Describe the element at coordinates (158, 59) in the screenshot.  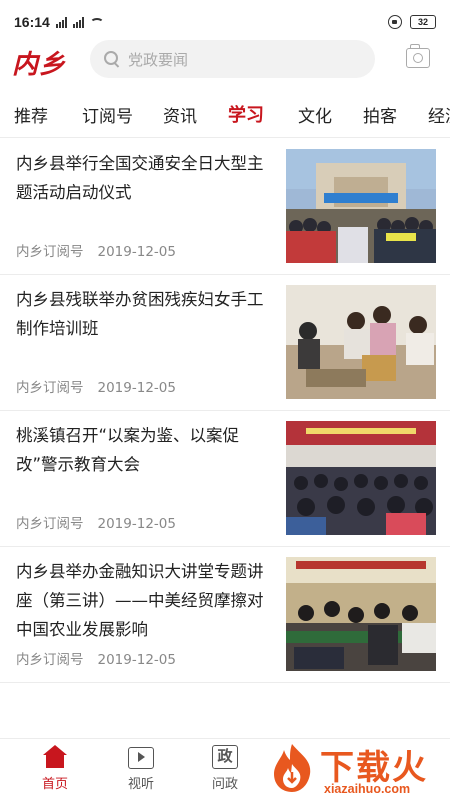
I see `search-placeholder: 党政要闻` at that location.